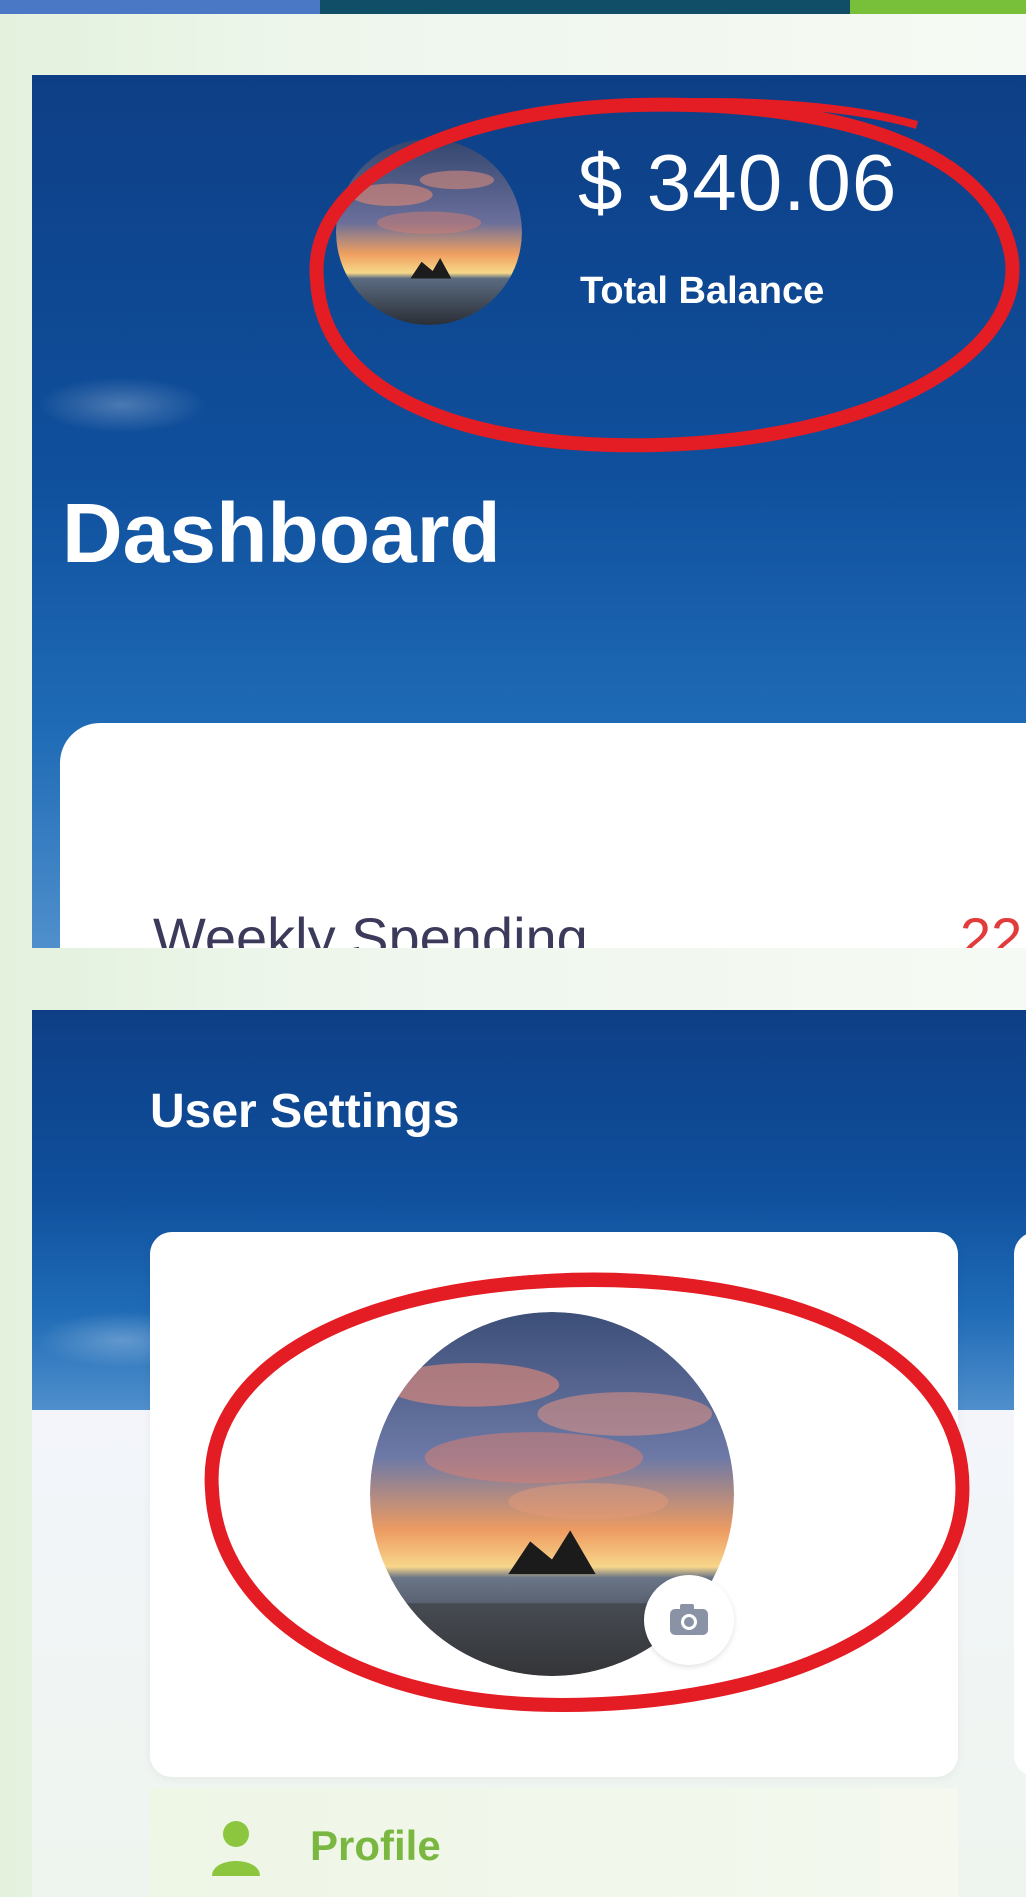 The height and width of the screenshot is (1897, 1026). I want to click on profile-menu-item, so click(554, 1842).